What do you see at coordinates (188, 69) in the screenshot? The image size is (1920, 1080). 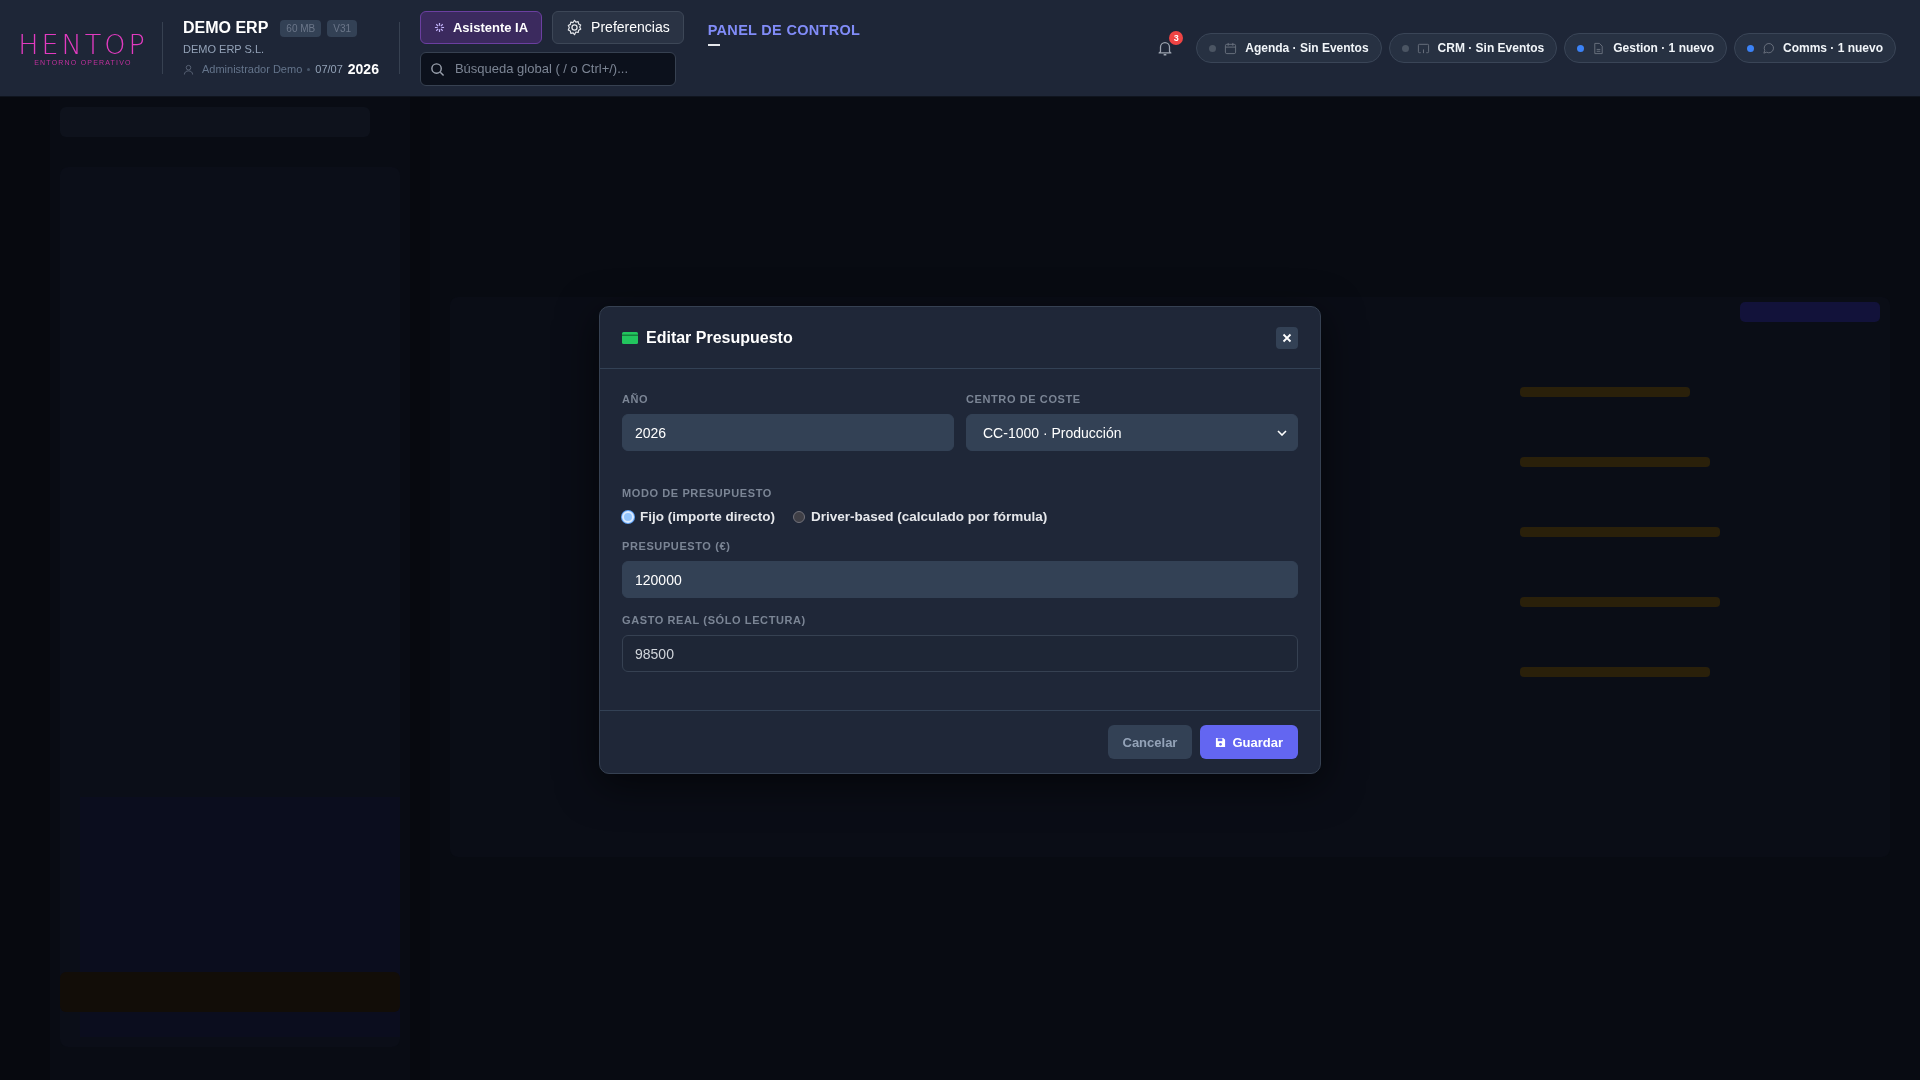 I see `user-icon` at bounding box center [188, 69].